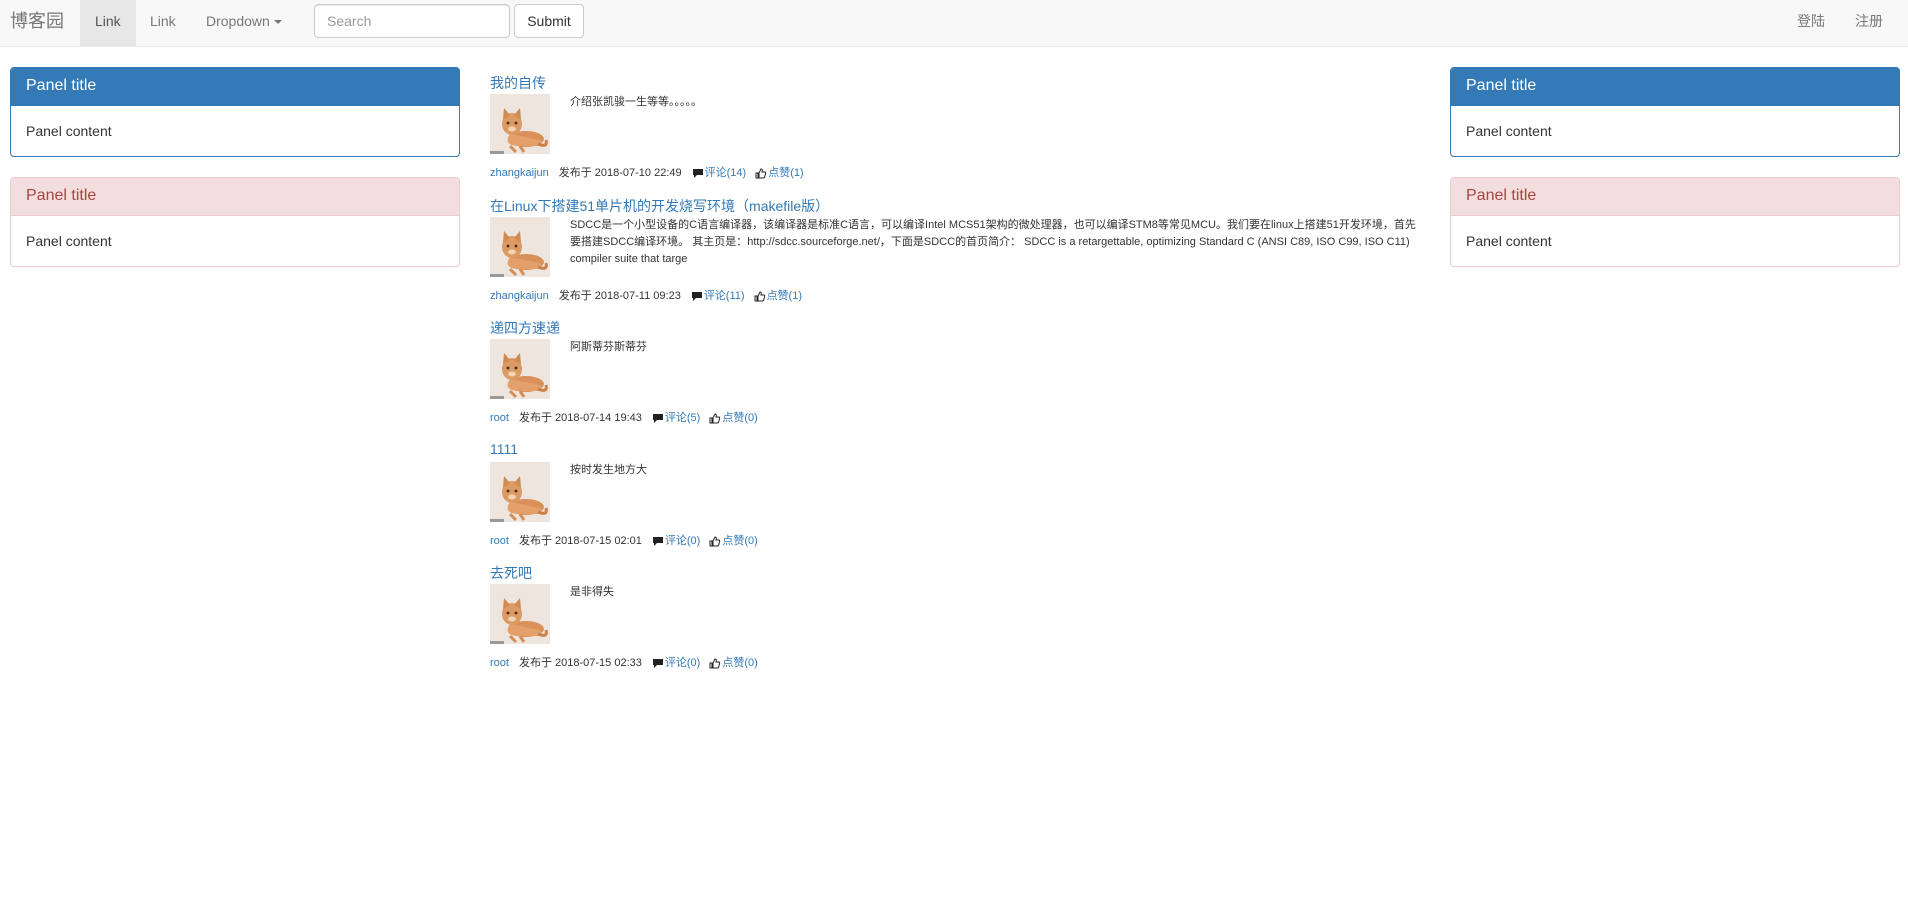 The height and width of the screenshot is (914, 1908). Describe the element at coordinates (592, 592) in the screenshot. I see `article-summary: 是非得失` at that location.